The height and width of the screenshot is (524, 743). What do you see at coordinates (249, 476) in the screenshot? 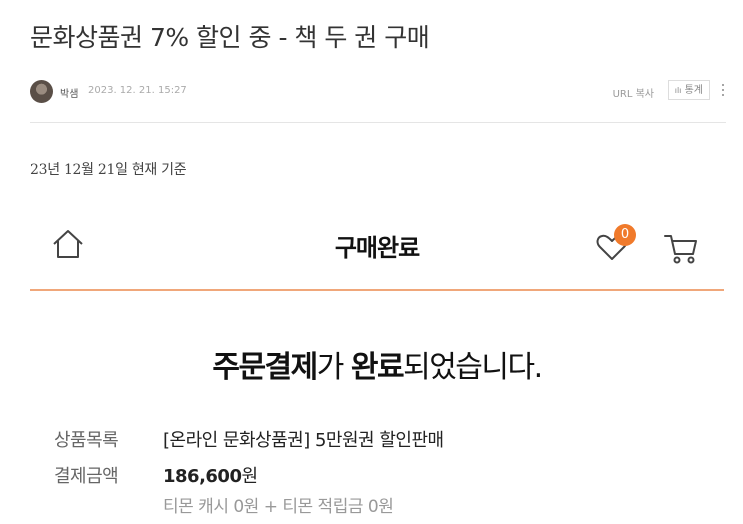
I see `currency-unit: 원` at bounding box center [249, 476].